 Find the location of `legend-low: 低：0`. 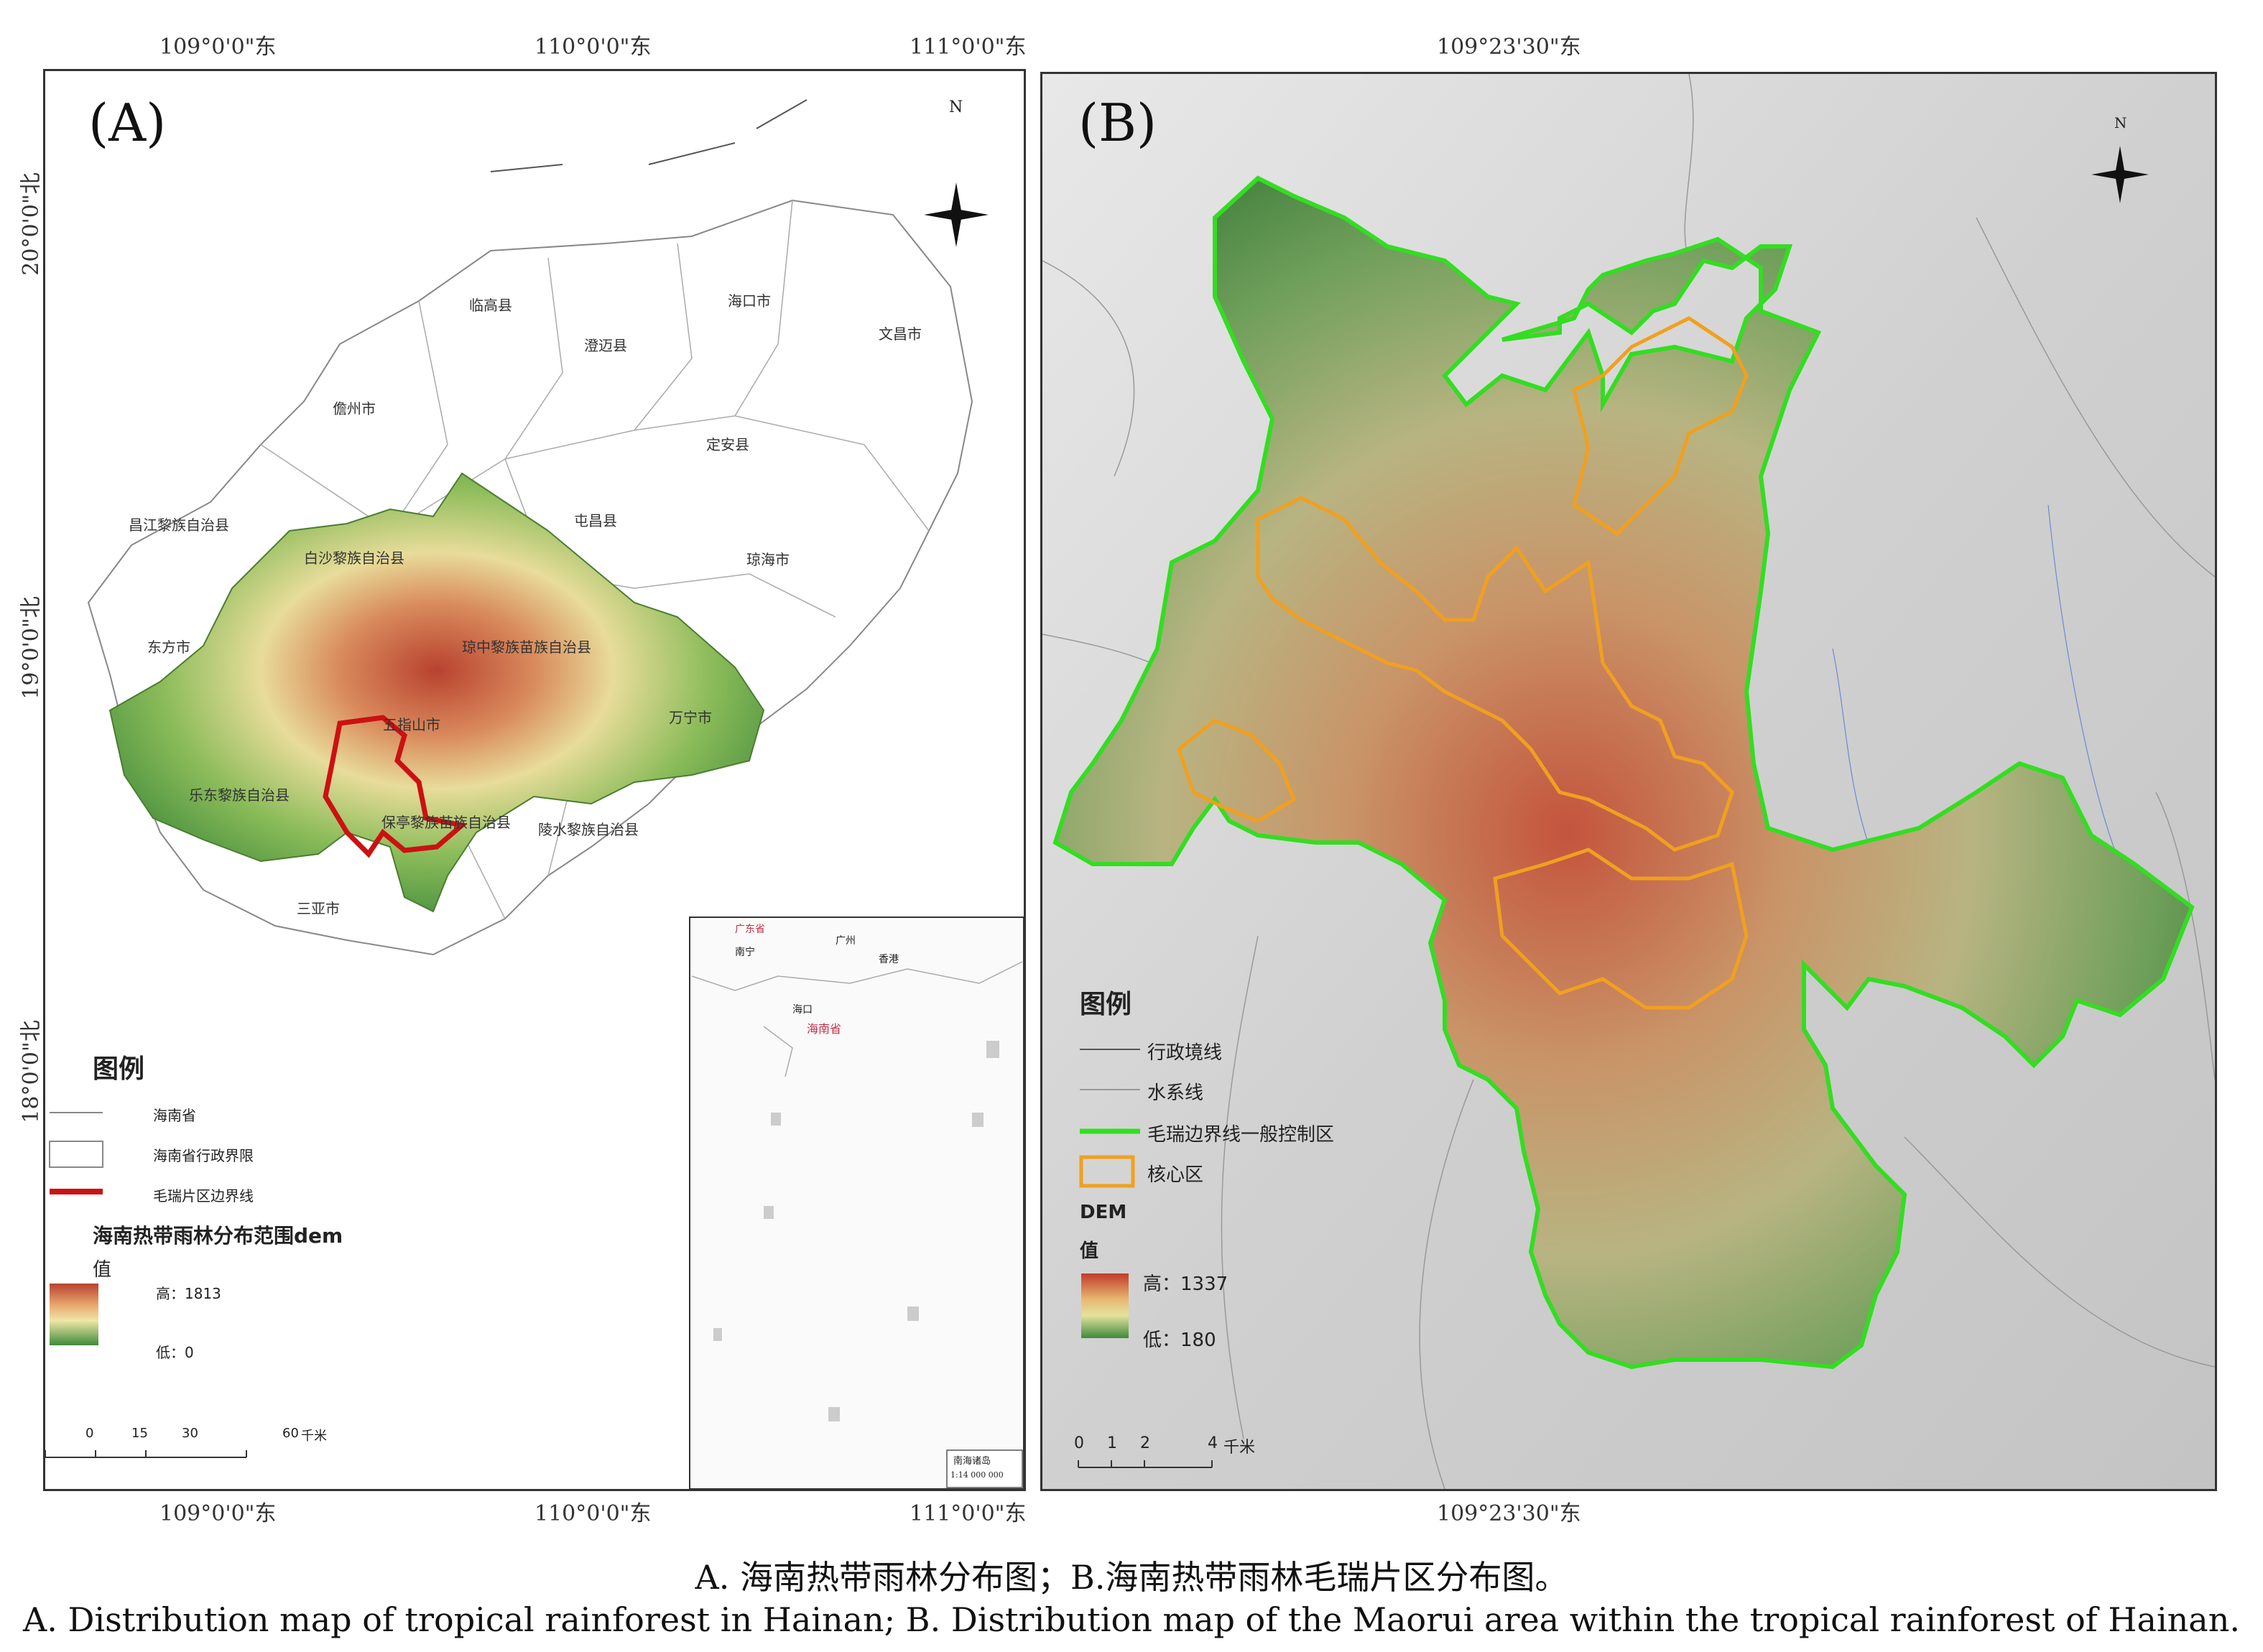

legend-low: 低：0 is located at coordinates (175, 1353).